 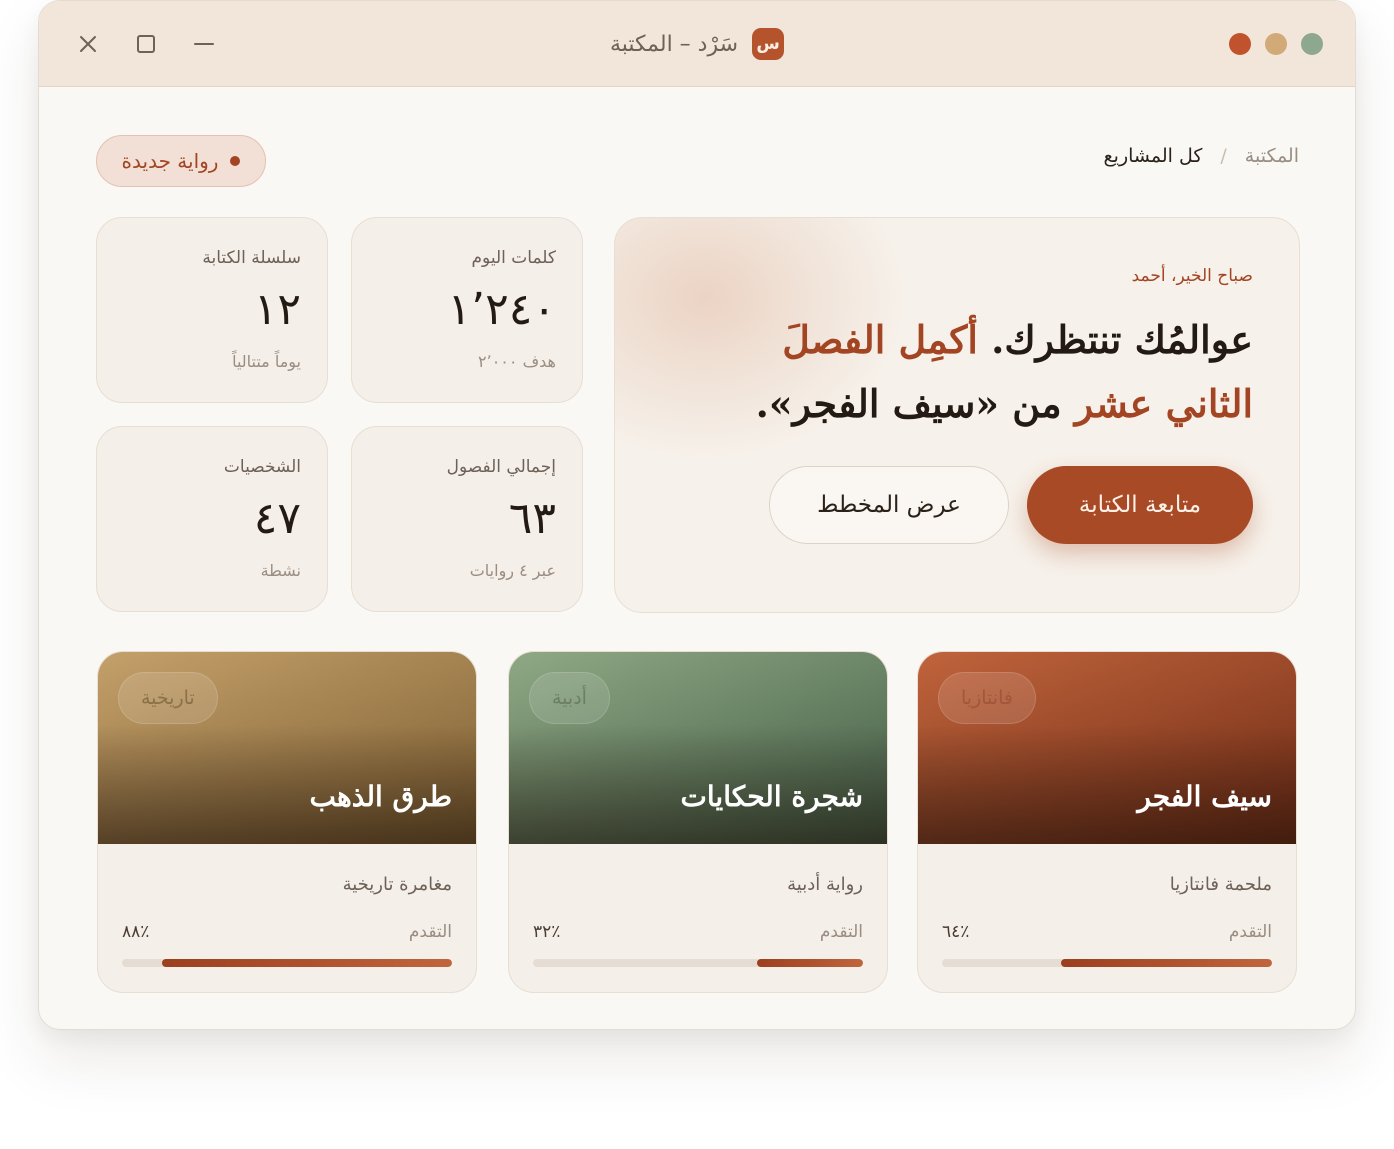 What do you see at coordinates (380, 796) in the screenshot?
I see `book-title: طرق الذهب` at bounding box center [380, 796].